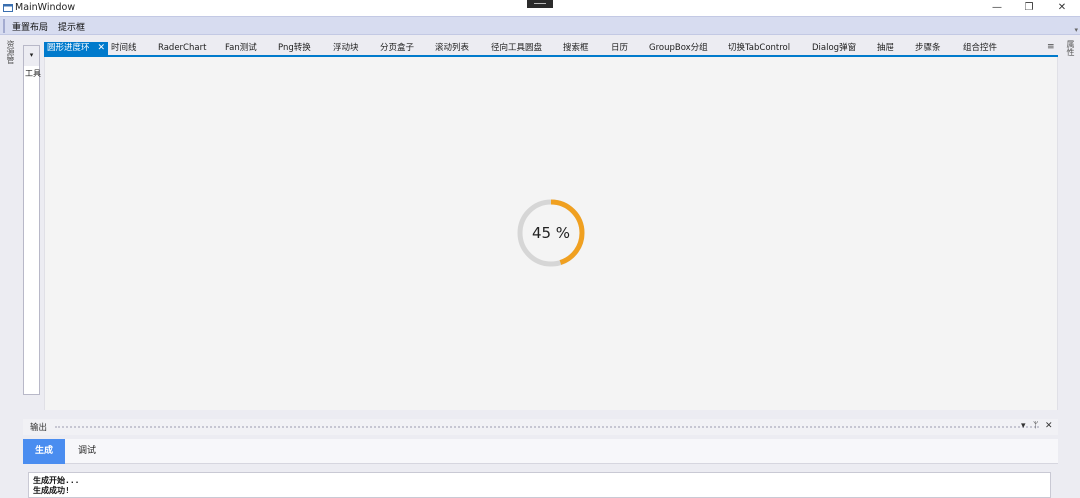 This screenshot has width=1080, height=498. I want to click on tool-panel: ▾ 工具, so click(32, 220).